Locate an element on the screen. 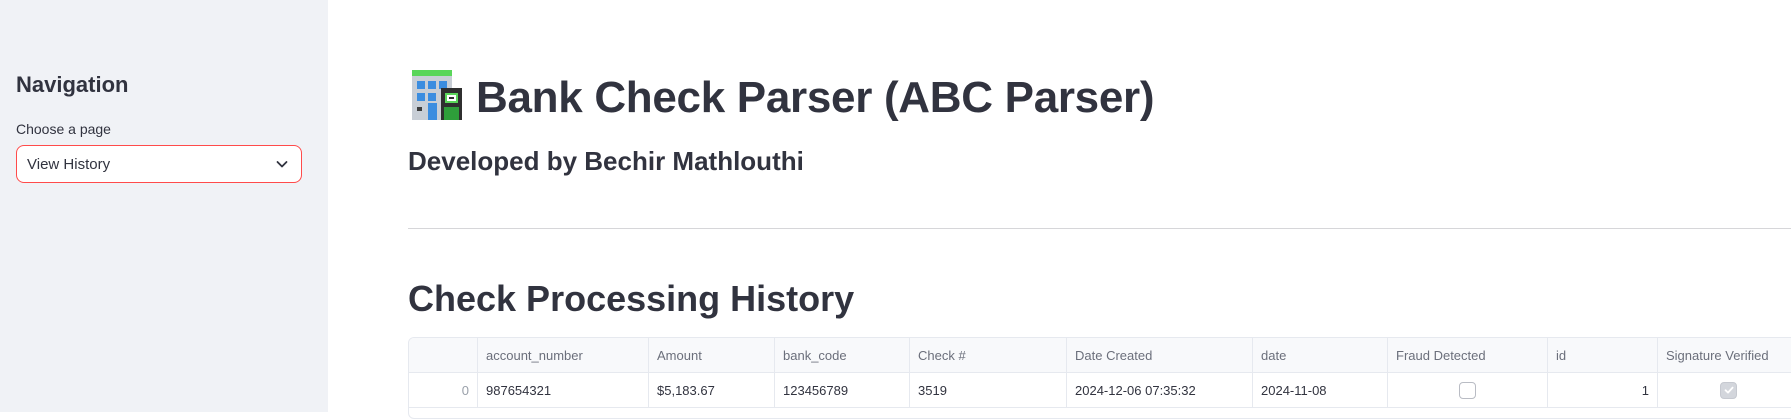 This screenshot has height=419, width=1791. fraud-detected-checkbox is located at coordinates (1467, 390).